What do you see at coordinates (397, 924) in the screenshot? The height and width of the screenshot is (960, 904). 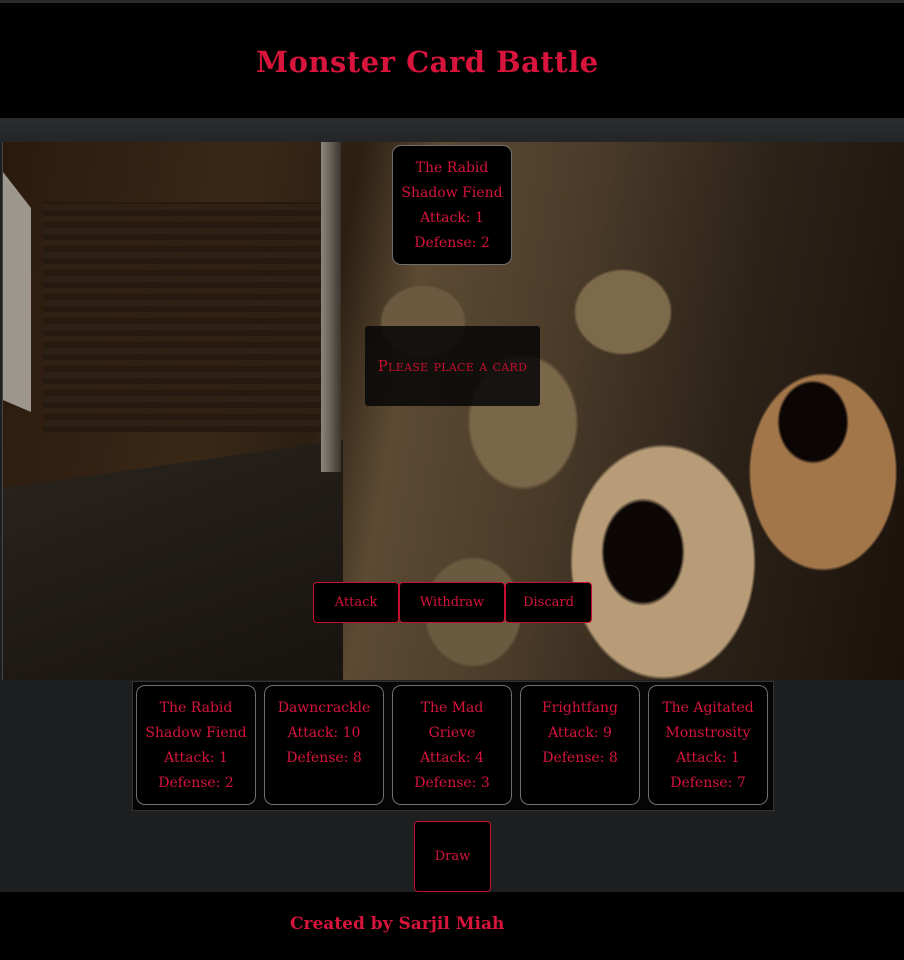 I see `footer-credit: Created by Sarjil Miah` at bounding box center [397, 924].